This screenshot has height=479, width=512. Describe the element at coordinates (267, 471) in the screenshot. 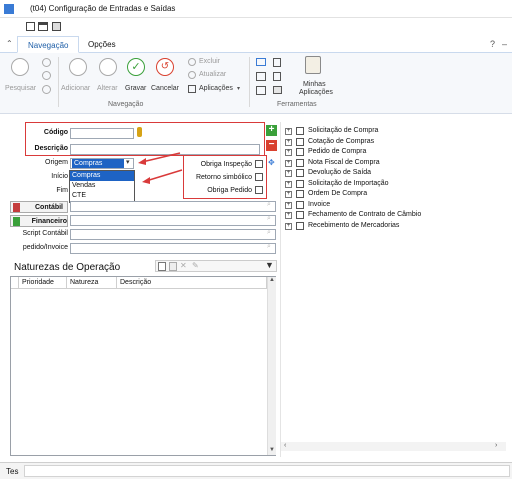

I see `status-field` at that location.